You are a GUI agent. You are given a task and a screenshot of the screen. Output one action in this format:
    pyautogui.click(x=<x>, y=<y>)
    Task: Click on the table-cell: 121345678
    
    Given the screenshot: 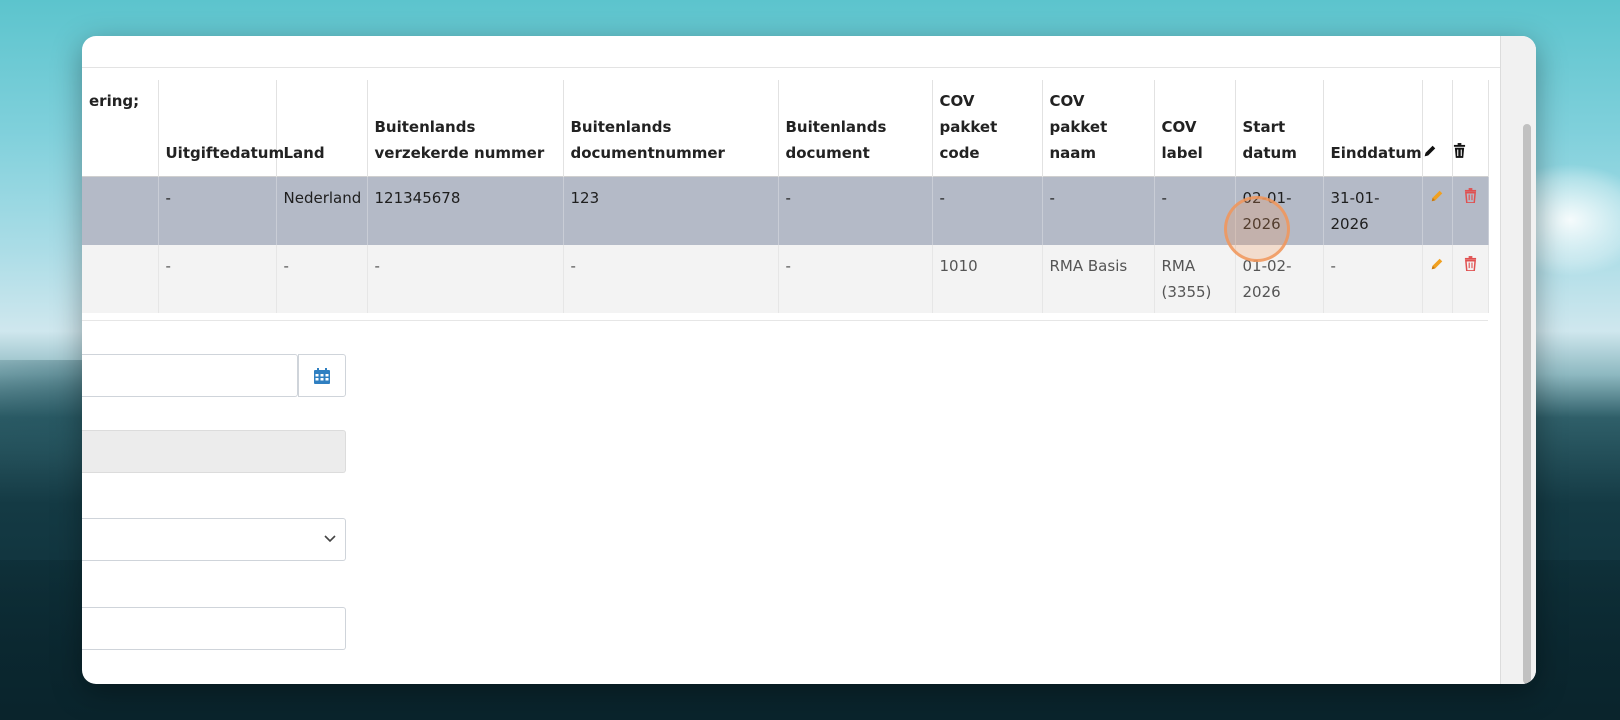 What is the action you would take?
    pyautogui.click(x=465, y=210)
    